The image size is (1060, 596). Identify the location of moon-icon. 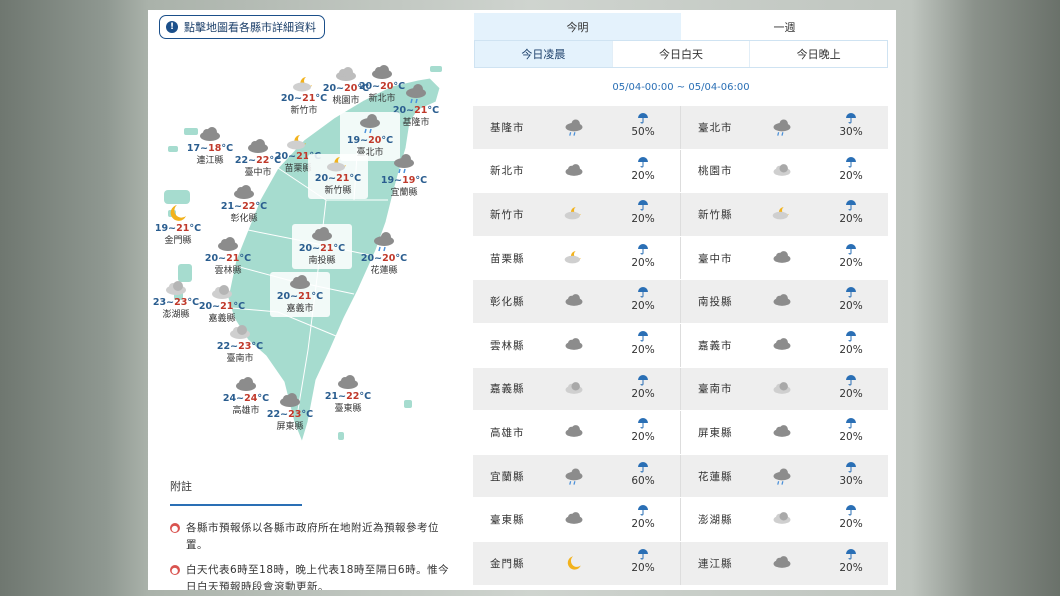
(574, 565).